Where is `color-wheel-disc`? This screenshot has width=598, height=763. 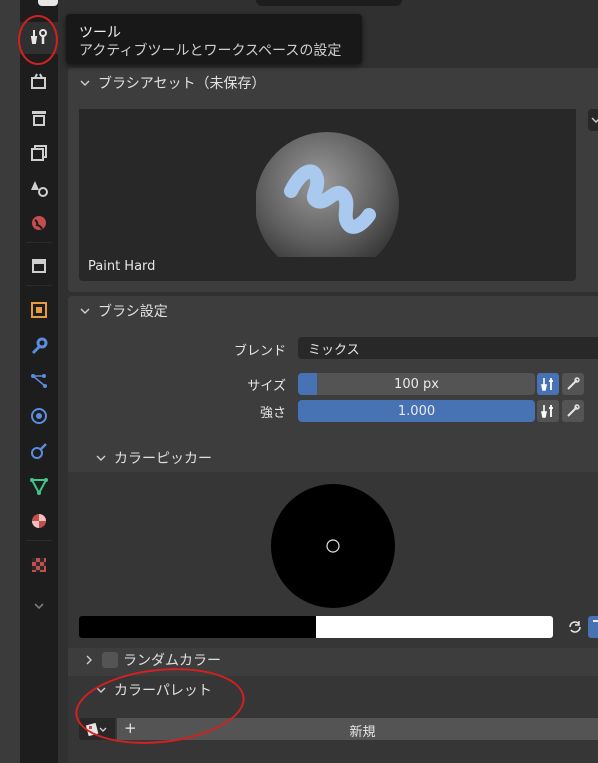
color-wheel-disc is located at coordinates (333, 546).